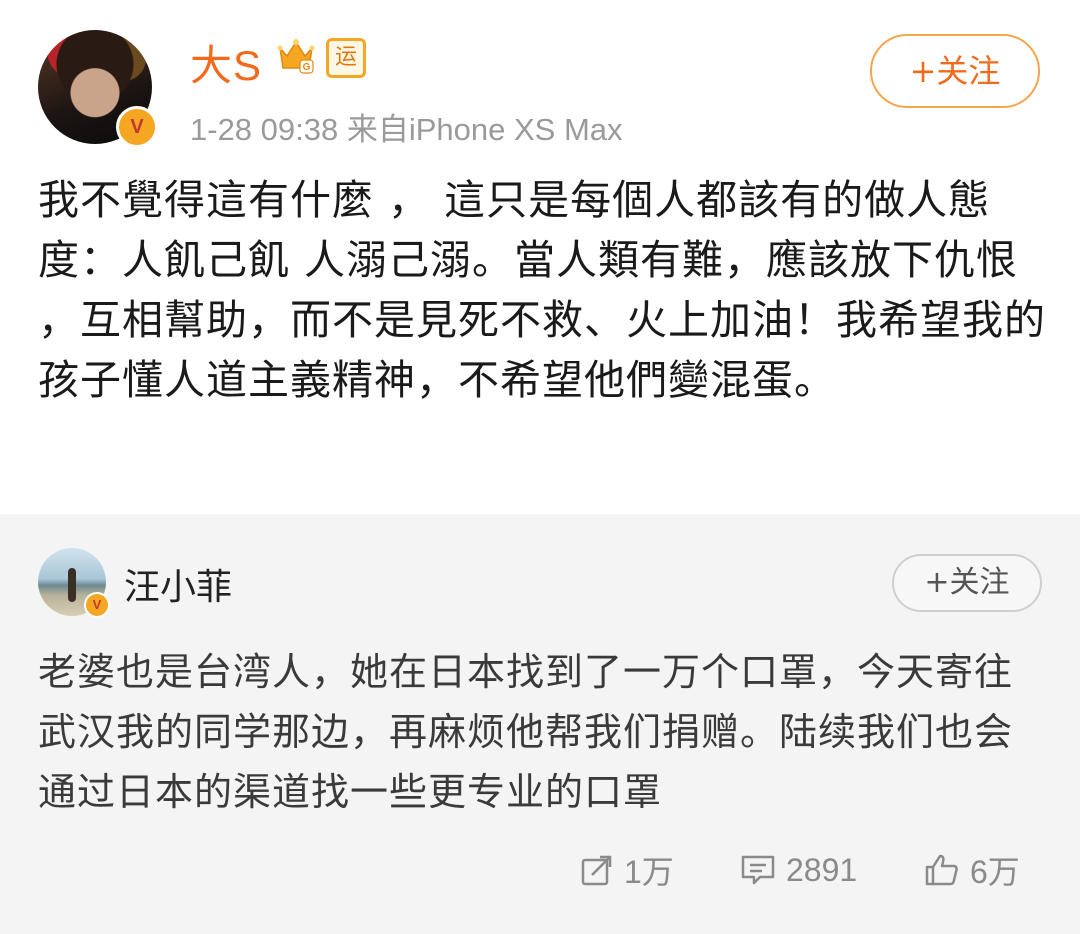  What do you see at coordinates (296, 56) in the screenshot?
I see `crown-icon: G` at bounding box center [296, 56].